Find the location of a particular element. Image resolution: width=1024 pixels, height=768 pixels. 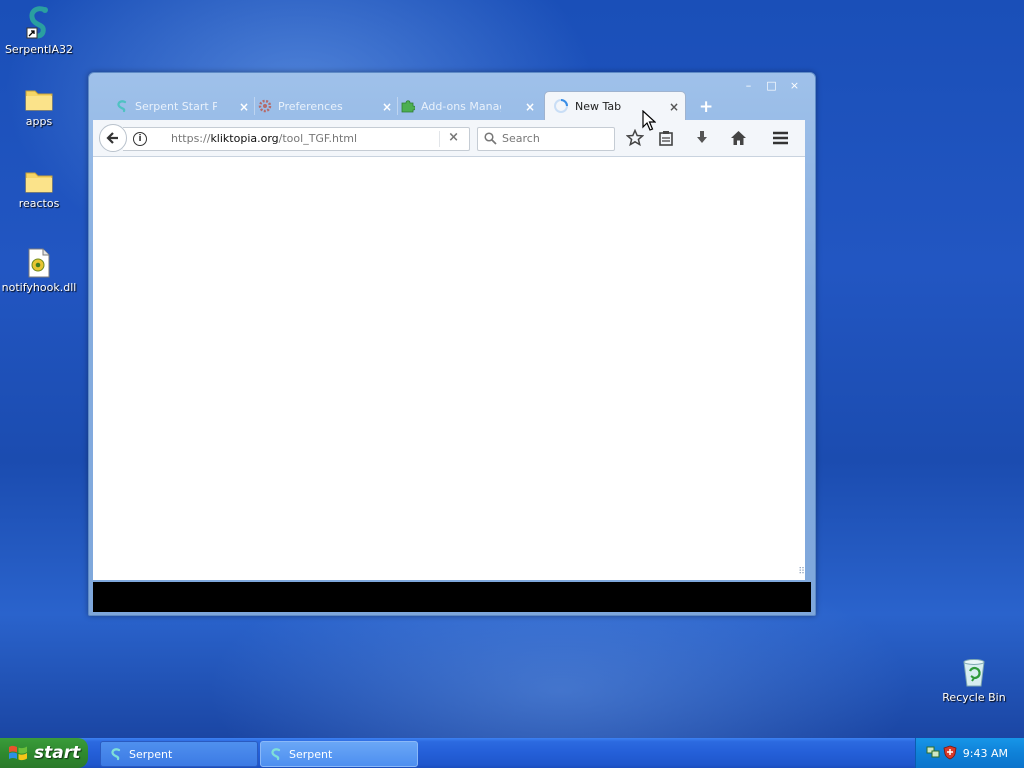

home-button is located at coordinates (738, 138).